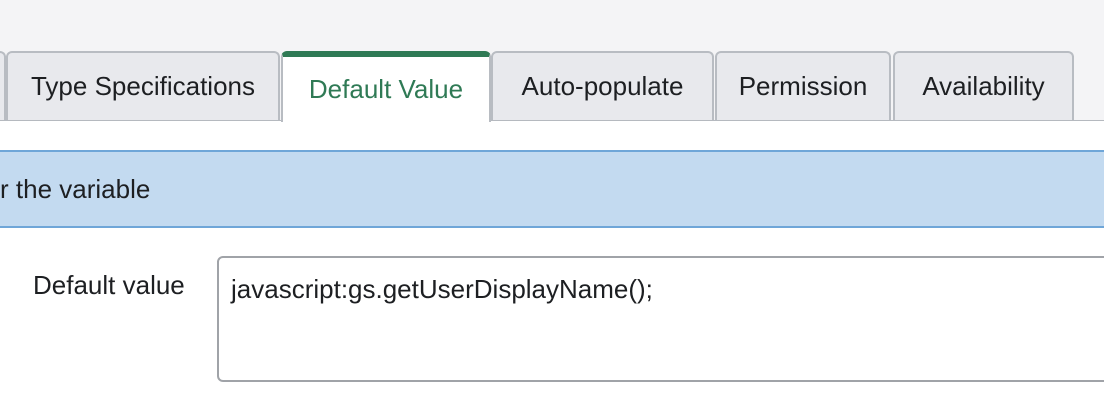 This screenshot has height=420, width=1104. What do you see at coordinates (602, 85) in the screenshot?
I see `tab-auto-populate: Auto-populate` at bounding box center [602, 85].